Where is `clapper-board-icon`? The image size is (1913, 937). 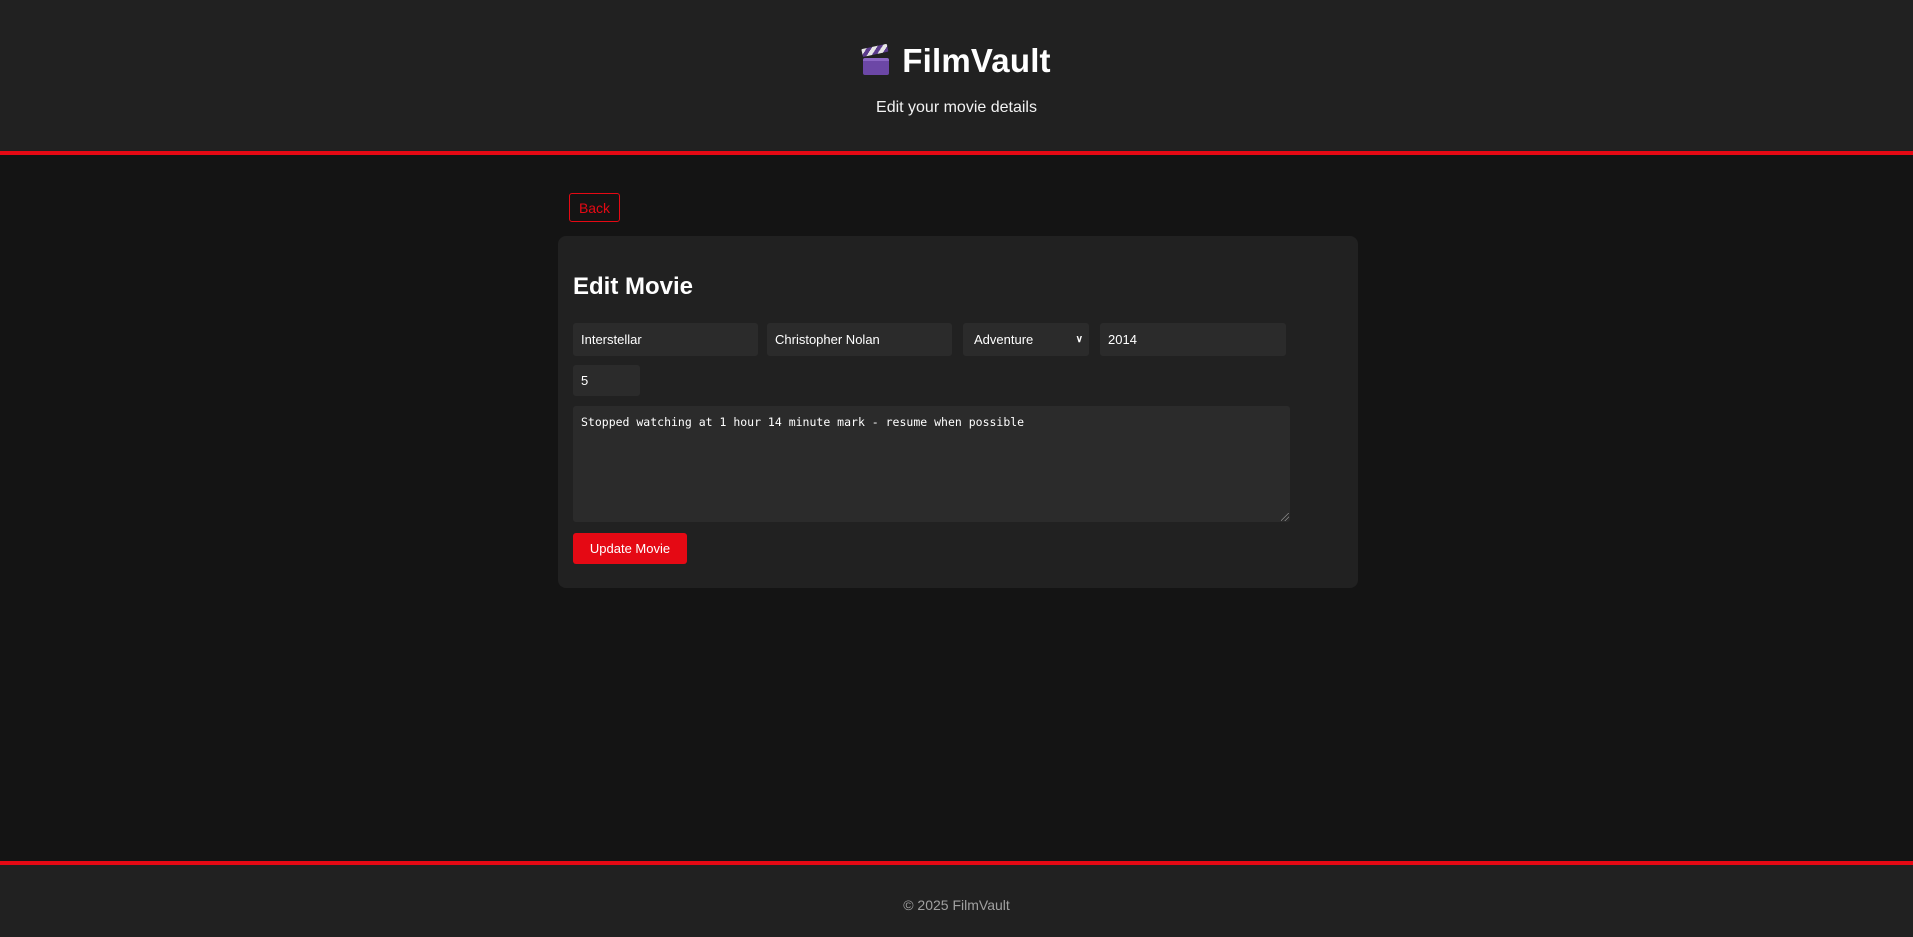 clapper-board-icon is located at coordinates (875, 59).